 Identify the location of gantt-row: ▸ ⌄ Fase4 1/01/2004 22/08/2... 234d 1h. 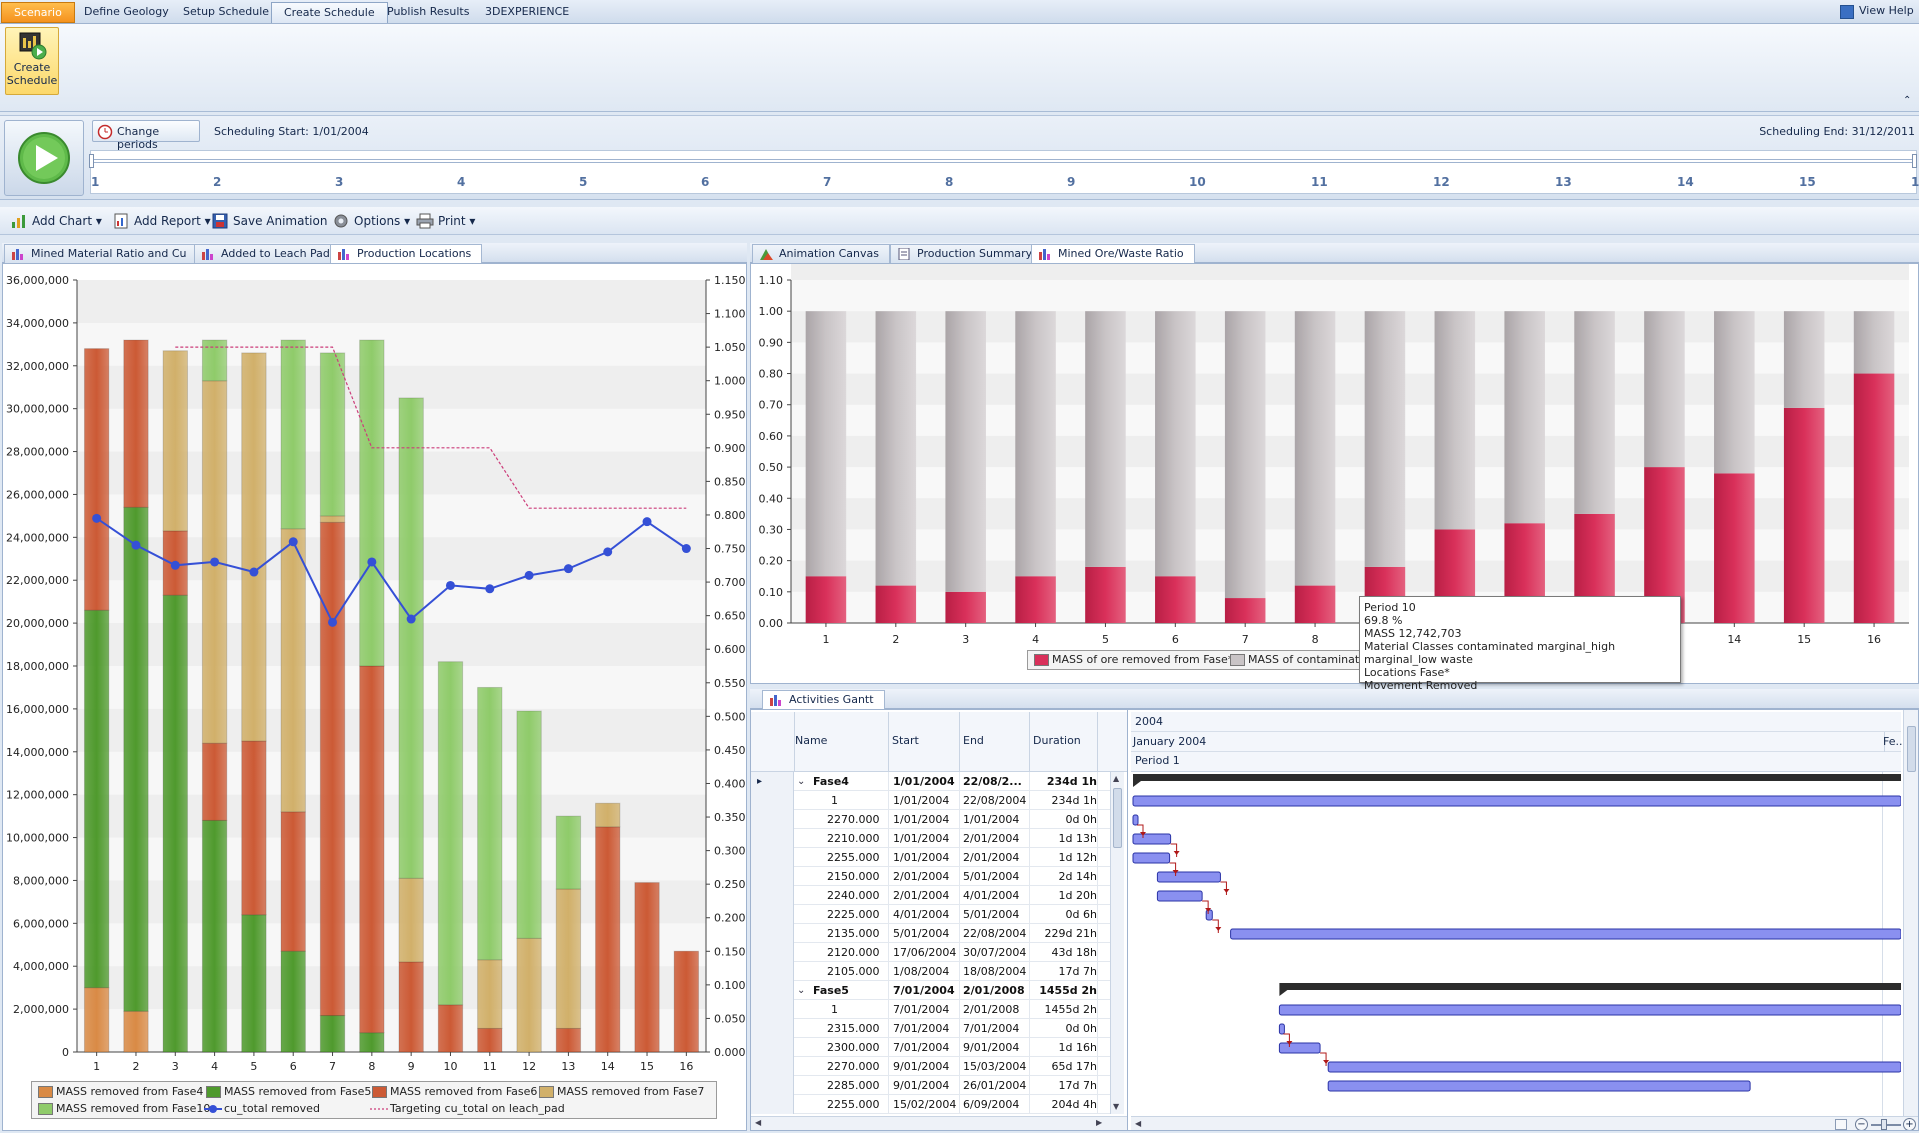
(931, 781).